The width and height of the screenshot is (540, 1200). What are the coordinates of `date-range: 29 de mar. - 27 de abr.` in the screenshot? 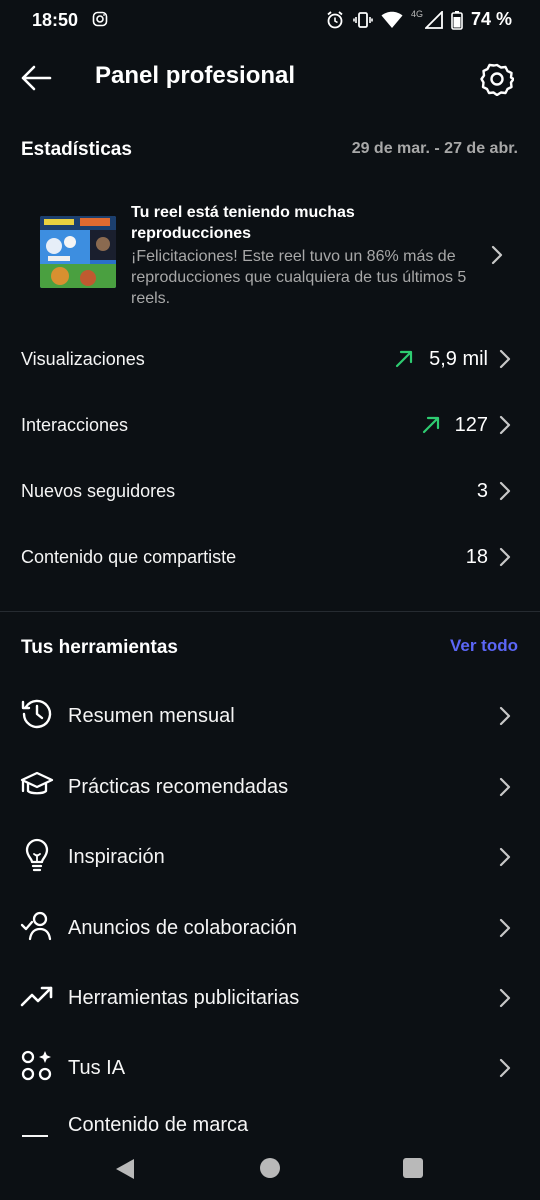 It's located at (435, 149).